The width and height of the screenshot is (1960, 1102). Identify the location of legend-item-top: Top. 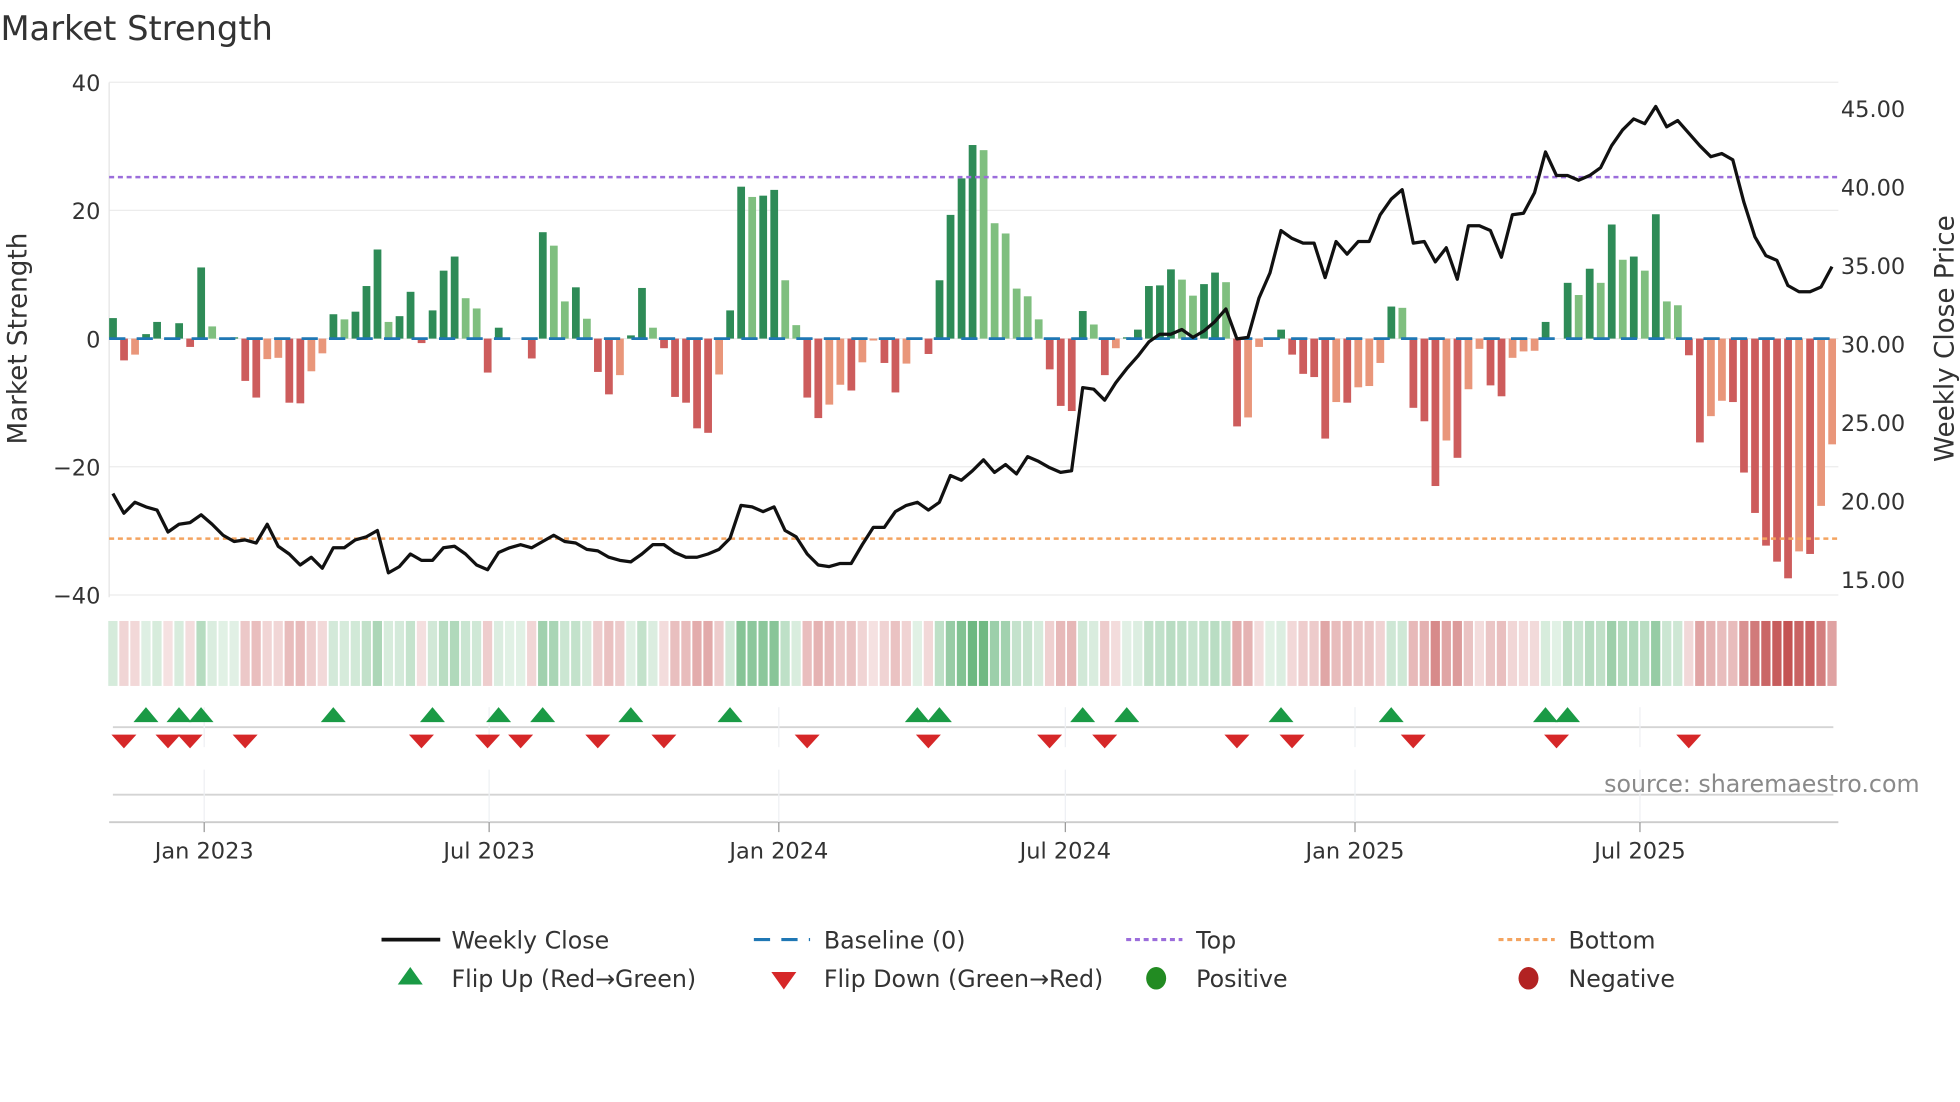
(1181, 940).